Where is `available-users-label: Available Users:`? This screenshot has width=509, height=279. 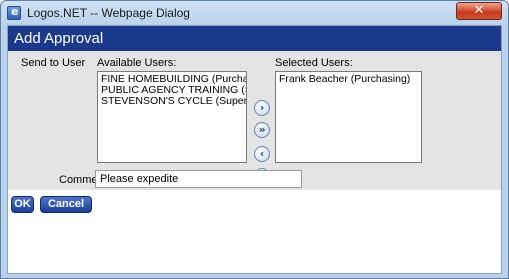
available-users-label: Available Users: is located at coordinates (137, 63).